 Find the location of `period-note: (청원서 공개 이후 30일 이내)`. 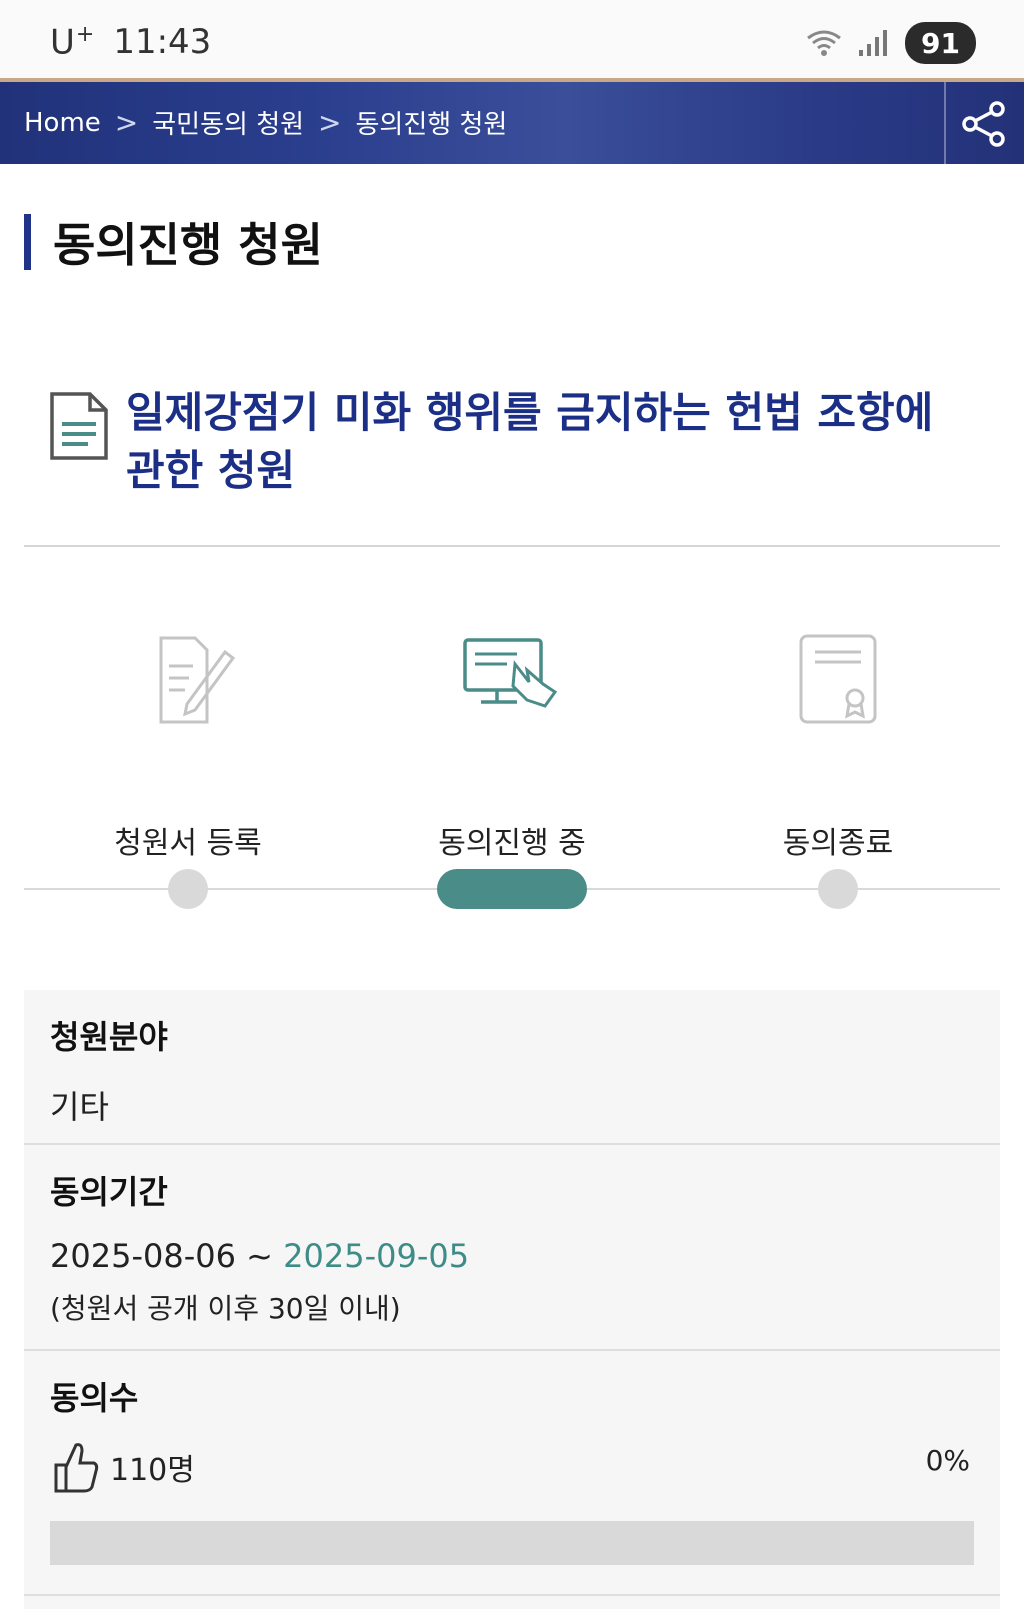

period-note: (청원서 공개 이후 30일 이내) is located at coordinates (225, 1308).